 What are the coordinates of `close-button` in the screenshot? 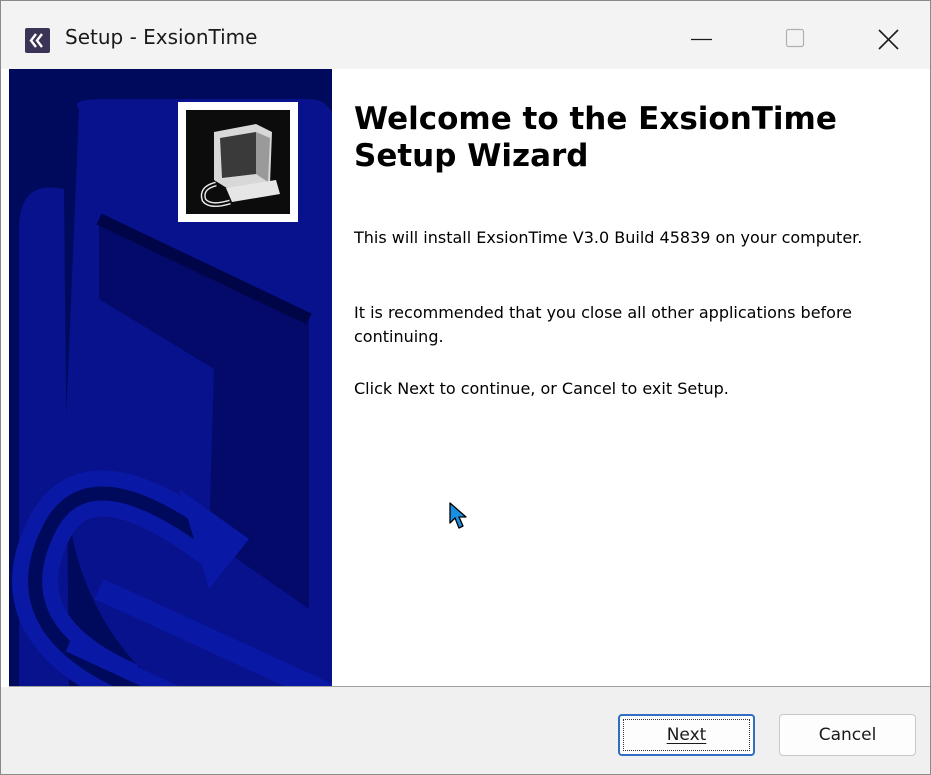 It's located at (886, 35).